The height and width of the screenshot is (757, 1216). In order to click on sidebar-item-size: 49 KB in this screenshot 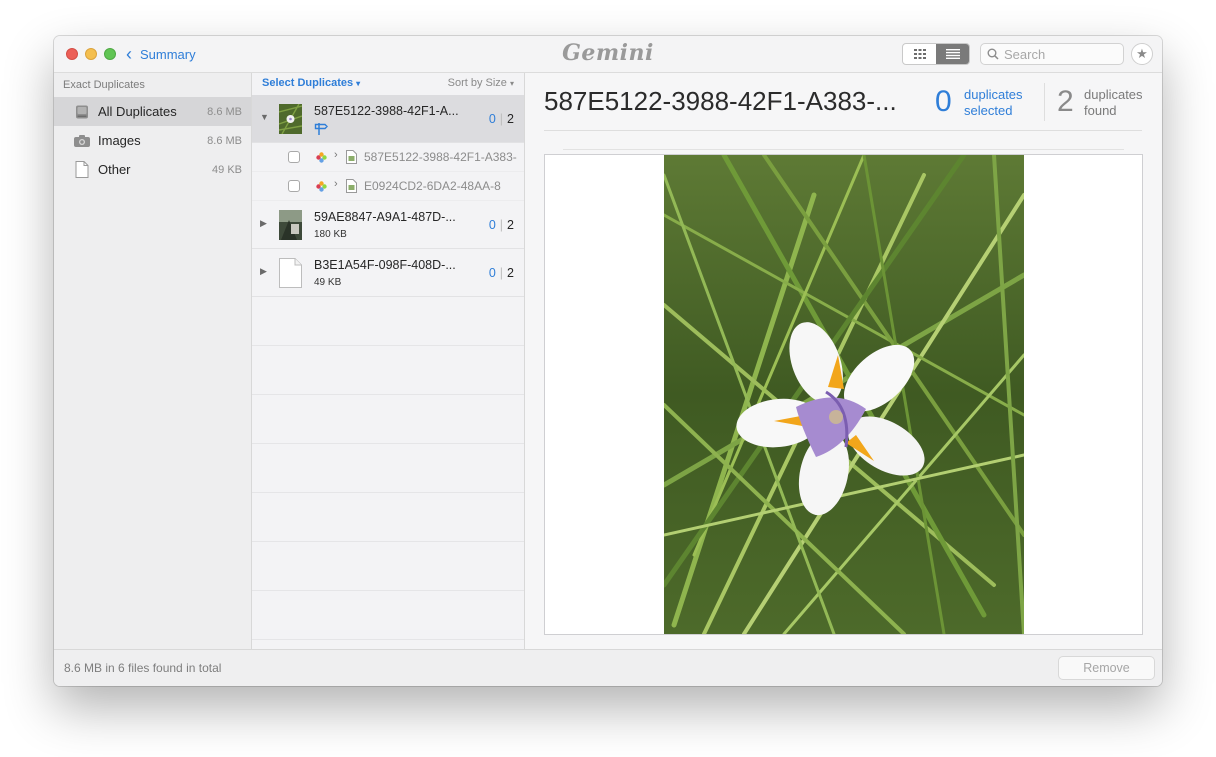, I will do `click(227, 169)`.